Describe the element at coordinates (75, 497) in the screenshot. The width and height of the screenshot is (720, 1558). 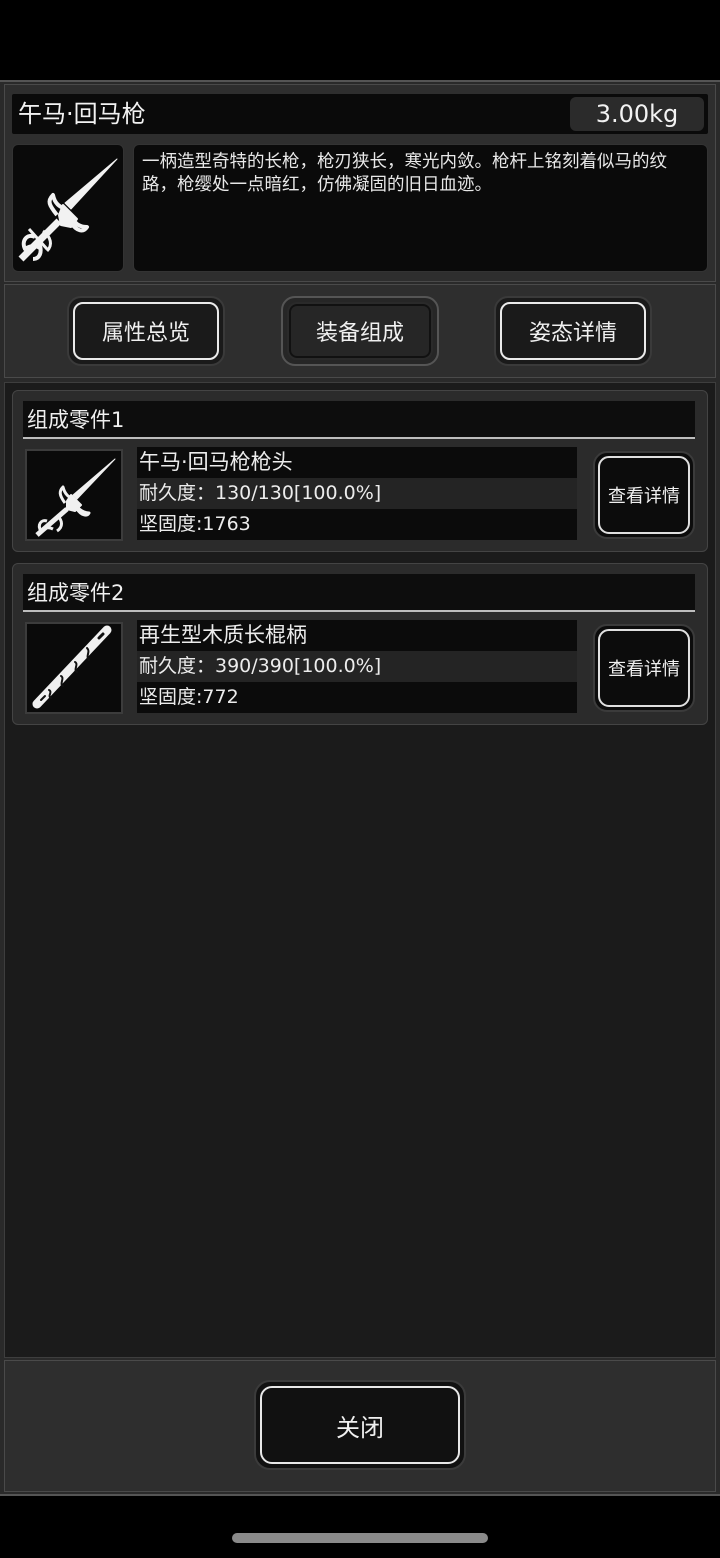
I see `spearhead-icon` at that location.